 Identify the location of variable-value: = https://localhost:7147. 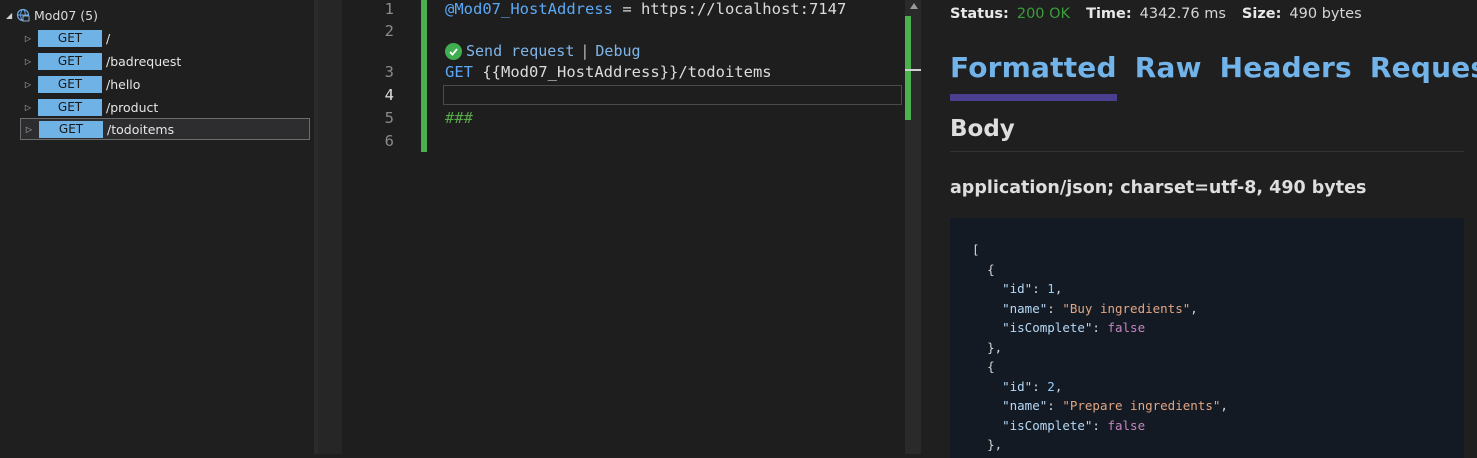
(729, 9).